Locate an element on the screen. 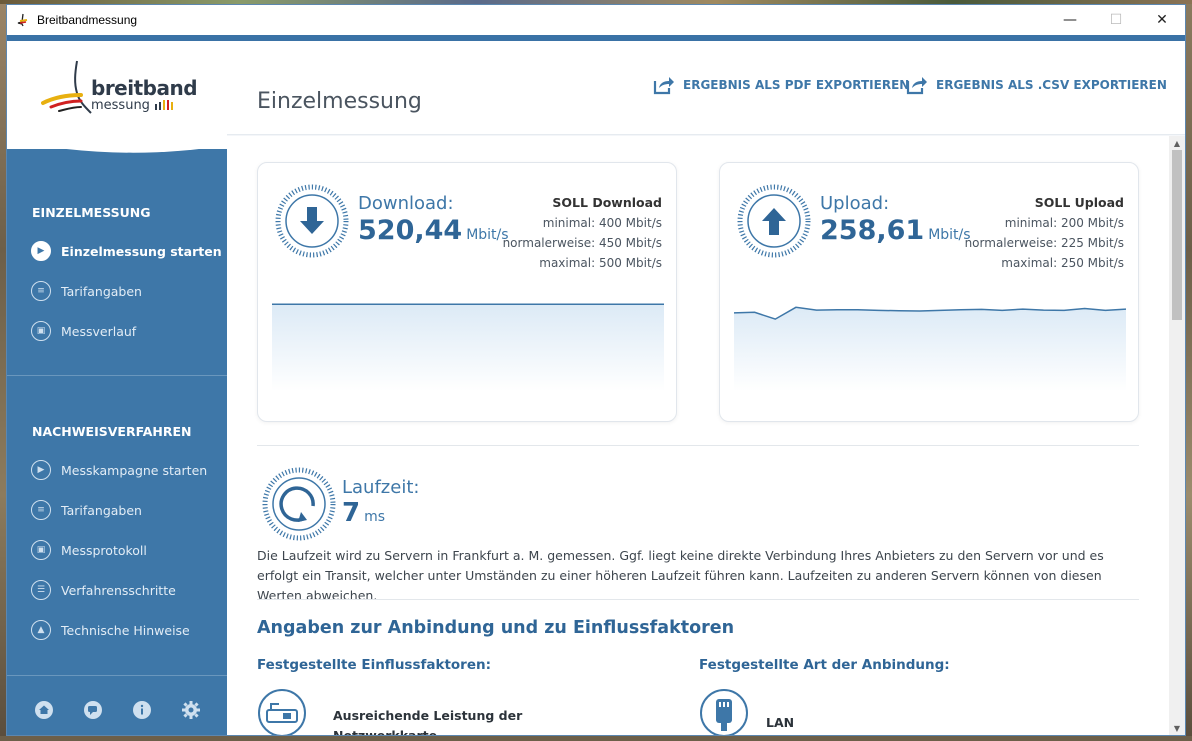 The image size is (1192, 741). export-csv-button: ERGEBNIS ALS .CSV EXPORTIEREN is located at coordinates (1036, 85).